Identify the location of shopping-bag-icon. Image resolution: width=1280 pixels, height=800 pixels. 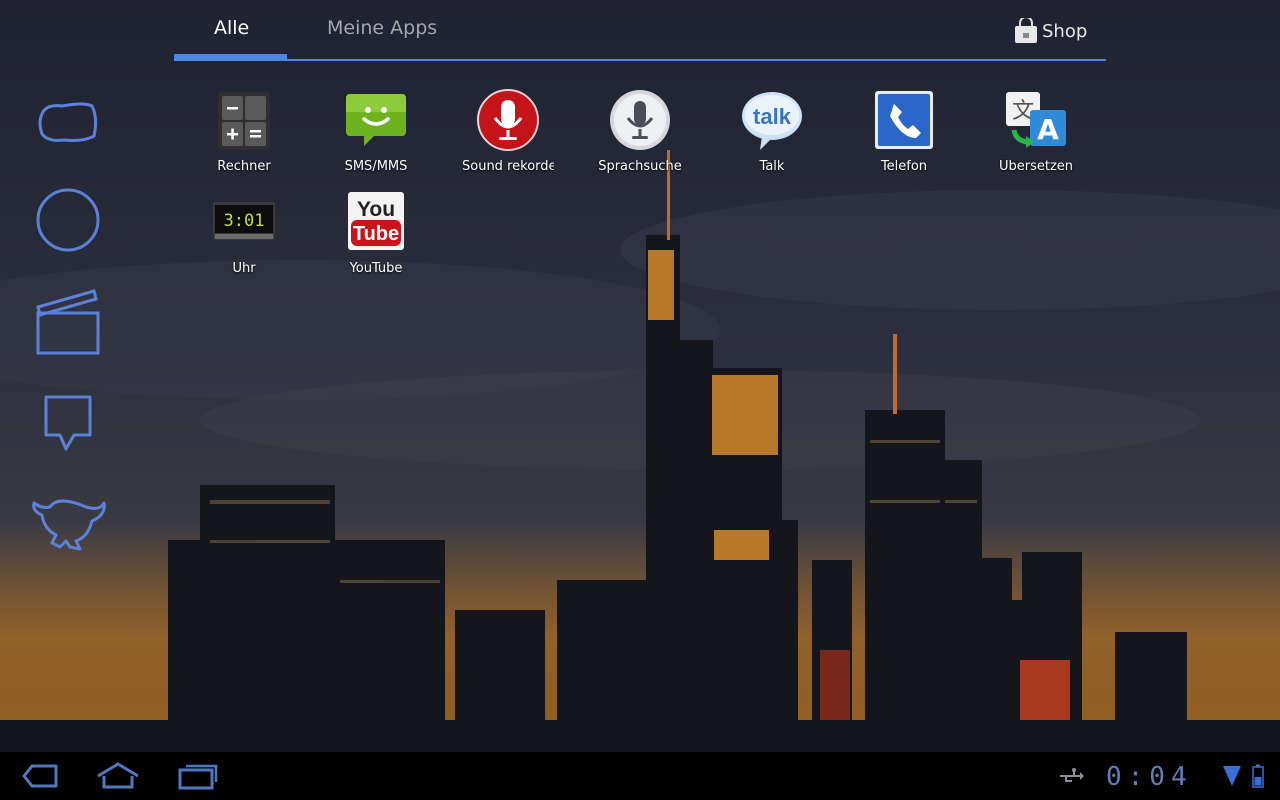
(1026, 30).